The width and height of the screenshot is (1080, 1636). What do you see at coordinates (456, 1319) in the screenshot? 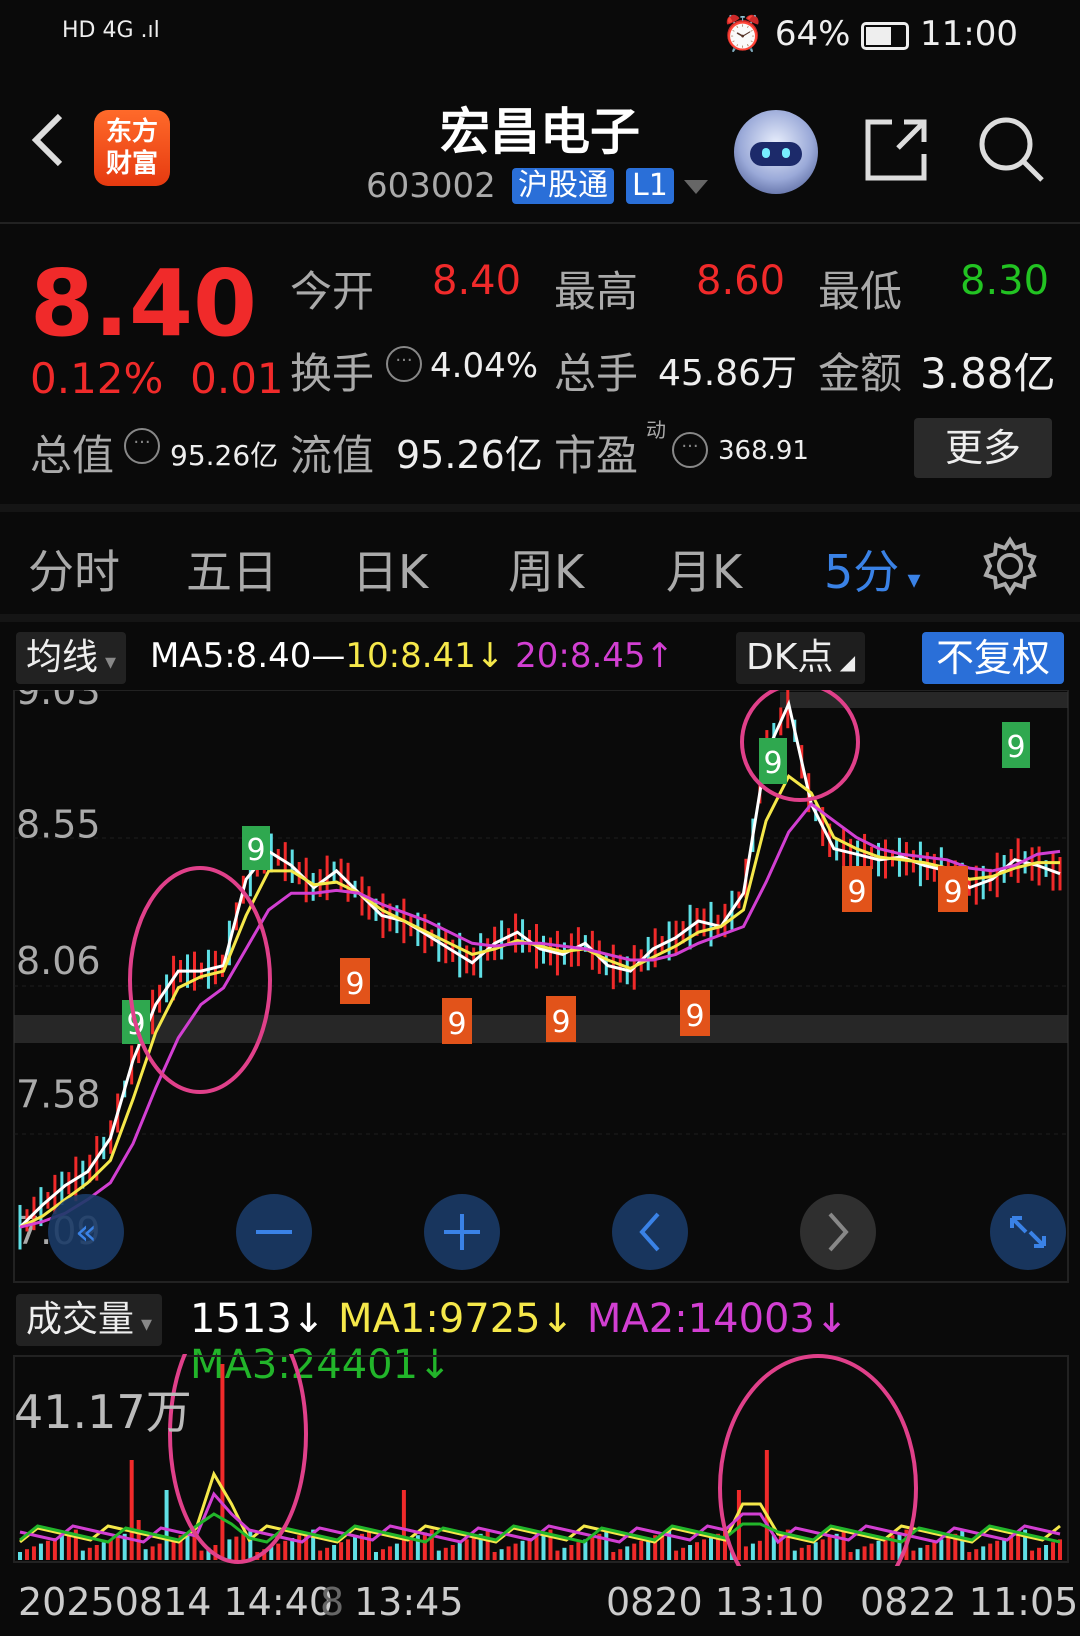
I see `vol-ma1: MA1:9725↓` at bounding box center [456, 1319].